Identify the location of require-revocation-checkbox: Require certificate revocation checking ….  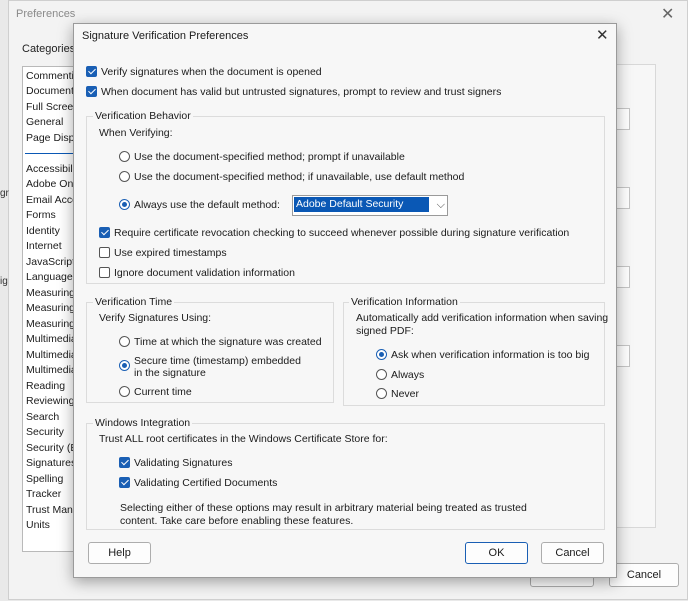
(334, 233).